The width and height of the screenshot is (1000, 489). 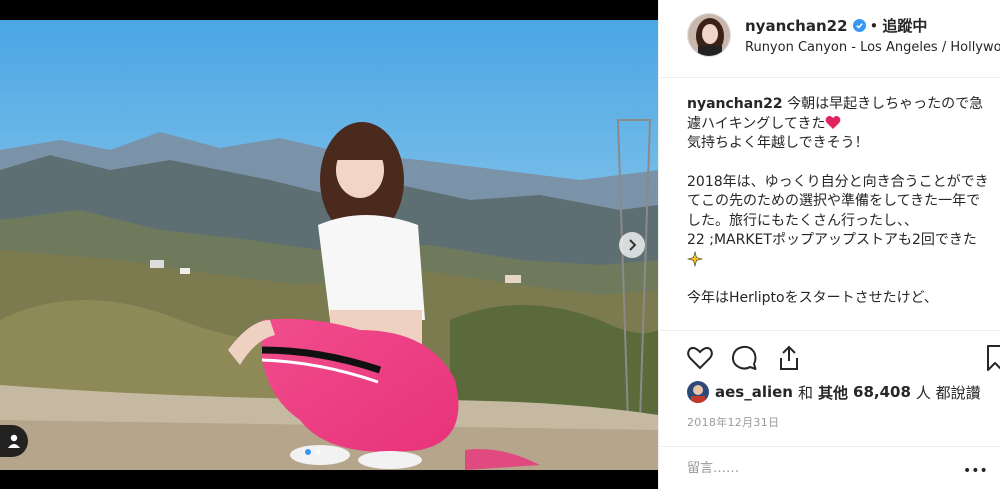 What do you see at coordinates (313, 452) in the screenshot?
I see `carousel-dots` at bounding box center [313, 452].